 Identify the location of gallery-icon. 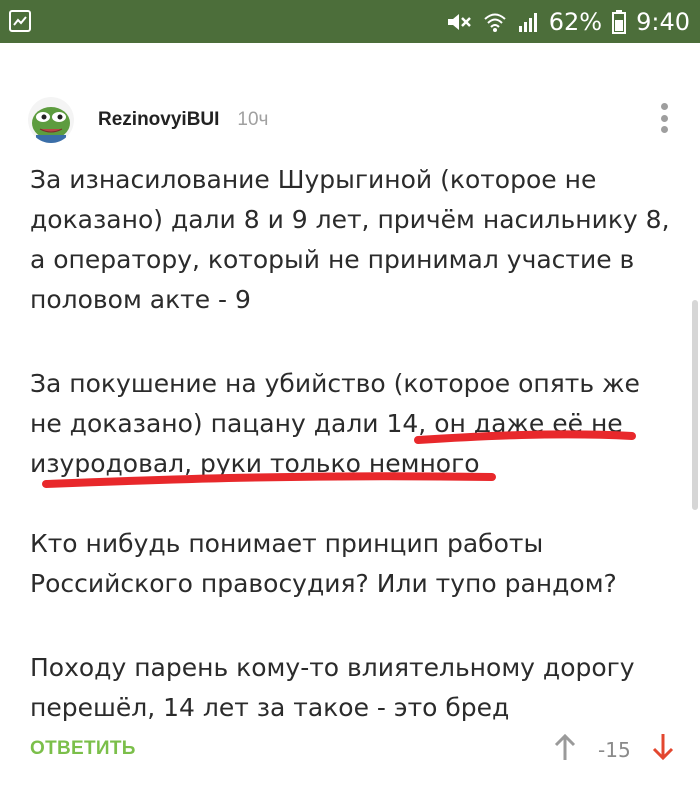
(20, 21).